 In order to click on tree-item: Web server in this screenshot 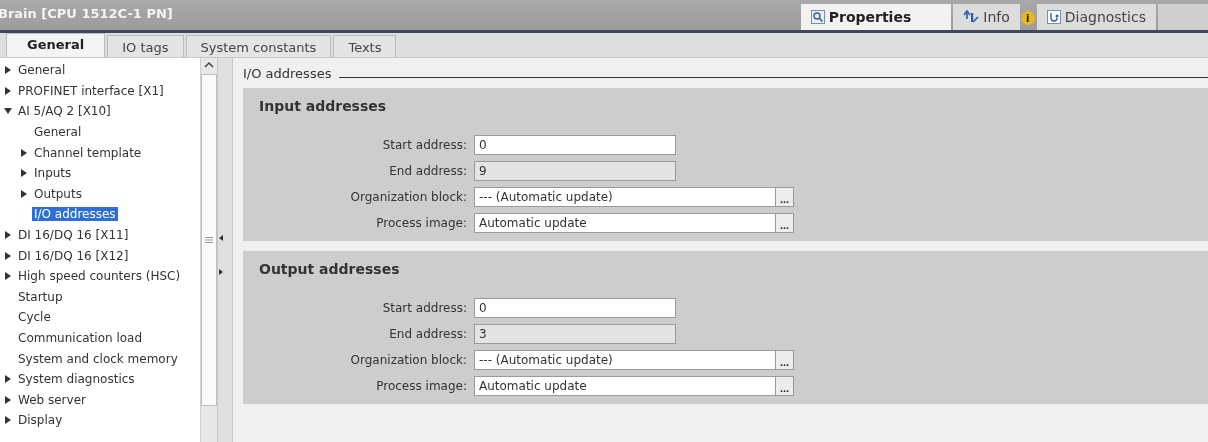, I will do `click(52, 399)`.